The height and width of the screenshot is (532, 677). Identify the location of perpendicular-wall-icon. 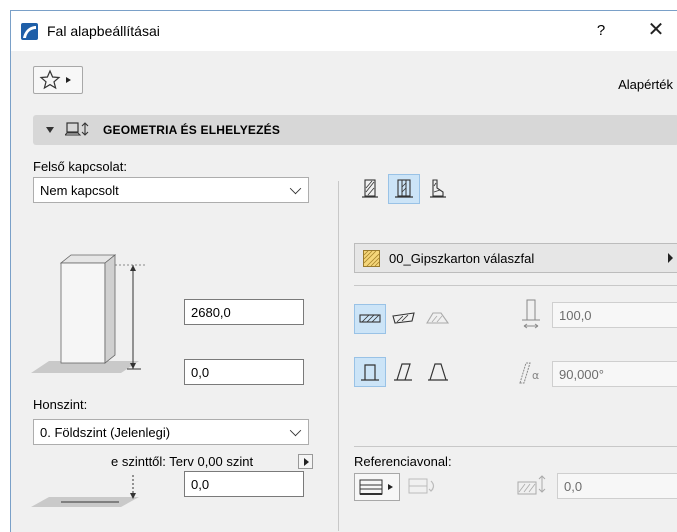
(370, 372).